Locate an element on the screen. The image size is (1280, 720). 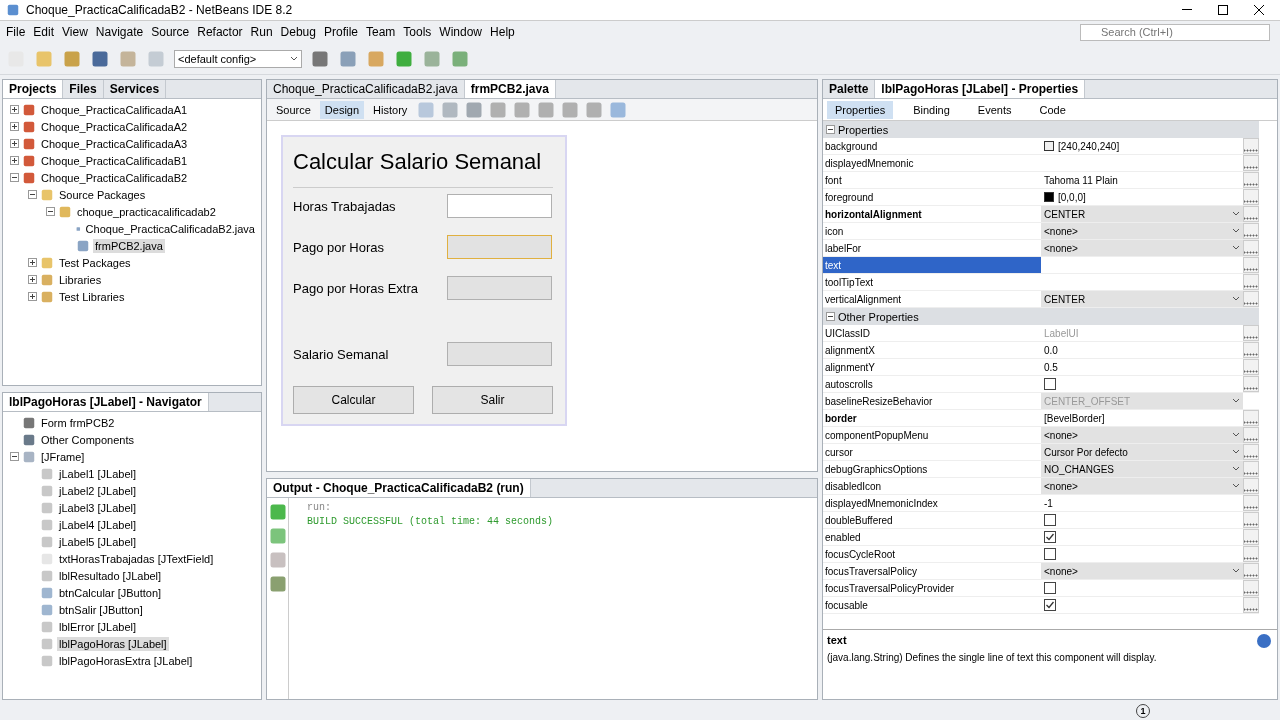
view-tab: Design is located at coordinates (342, 109).